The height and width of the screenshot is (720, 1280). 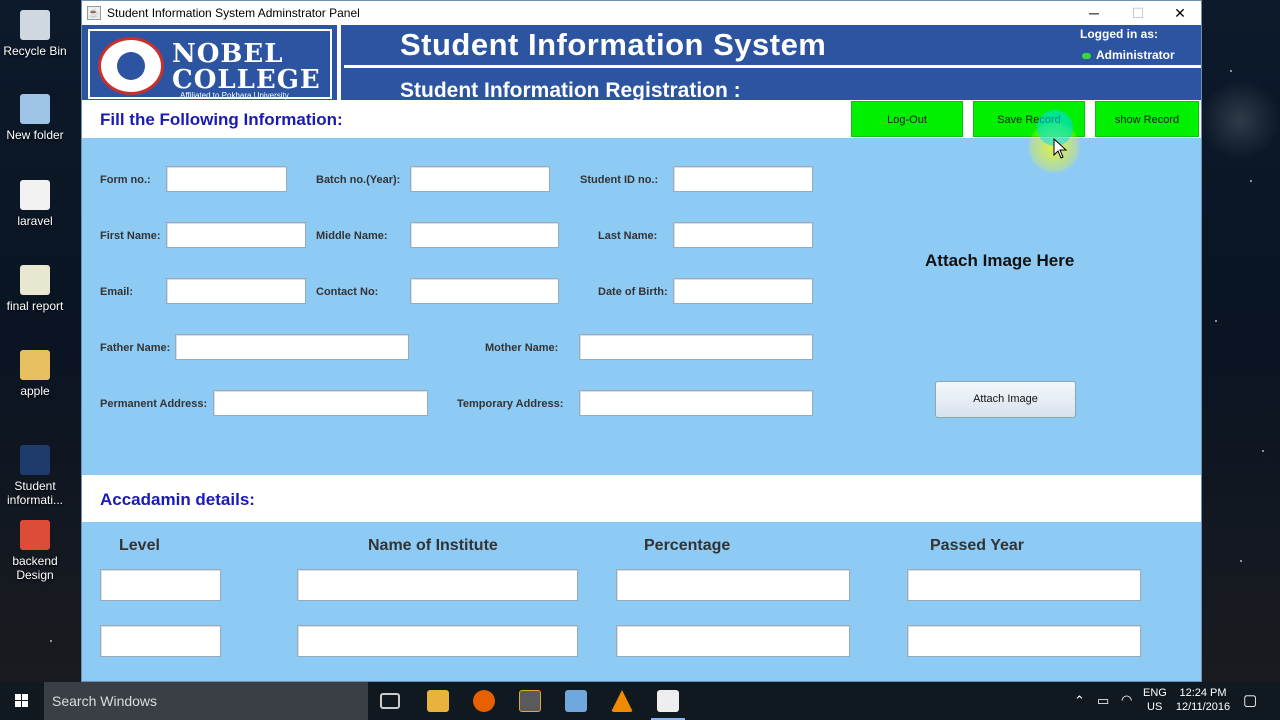 I want to click on app-title: Student Information System, so click(x=613, y=44).